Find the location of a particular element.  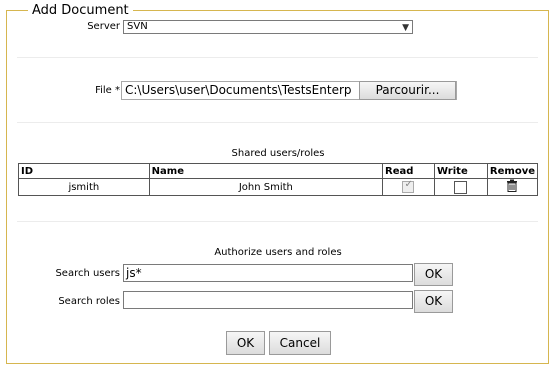

shared-title: Shared users/roles is located at coordinates (278, 153).